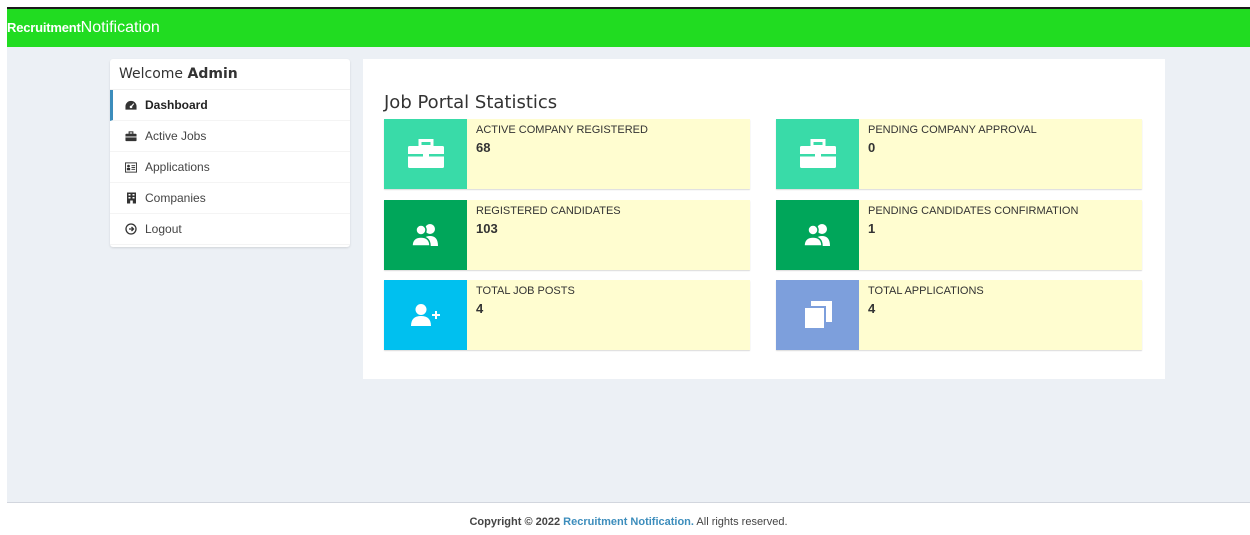 This screenshot has width=1250, height=535. I want to click on sidebar-item-logout: Logout, so click(230, 229).